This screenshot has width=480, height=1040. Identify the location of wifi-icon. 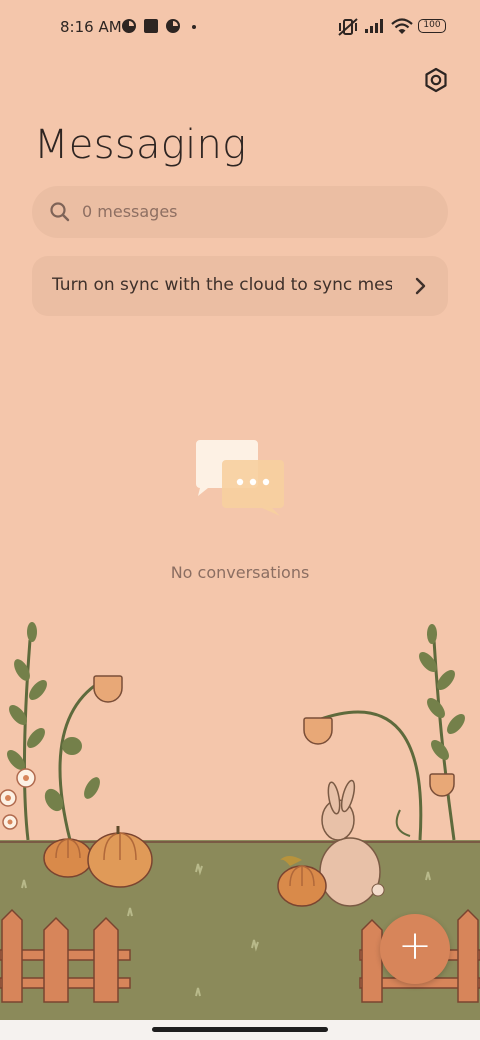
(402, 26).